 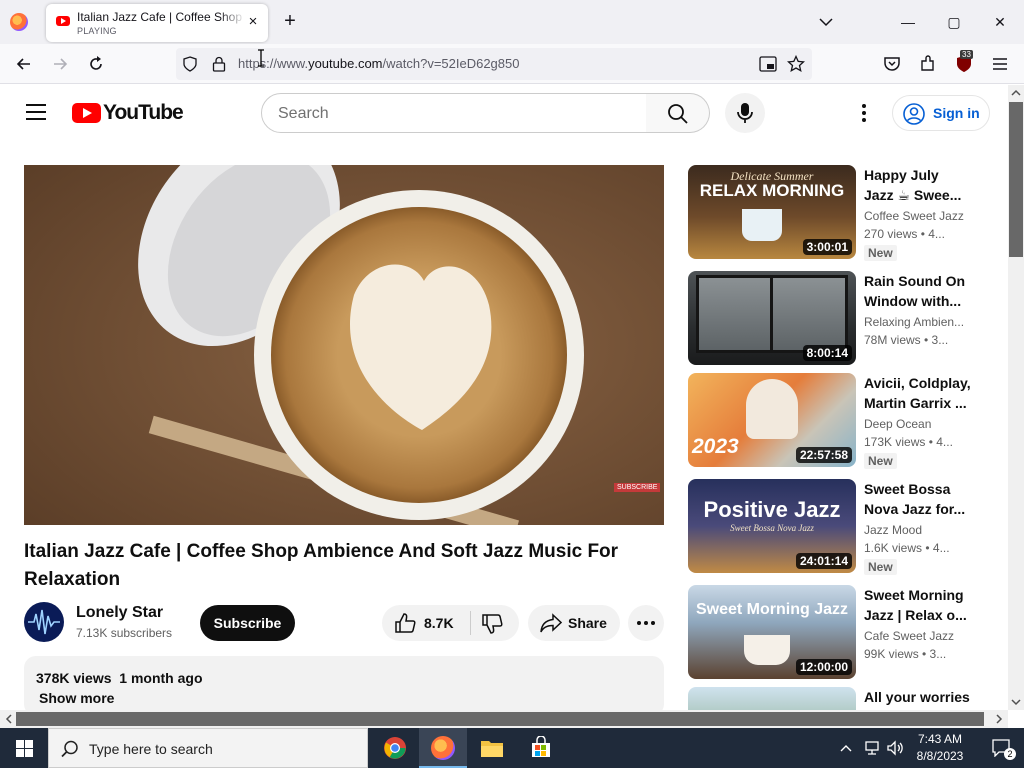 I want to click on account-icon, so click(x=914, y=114).